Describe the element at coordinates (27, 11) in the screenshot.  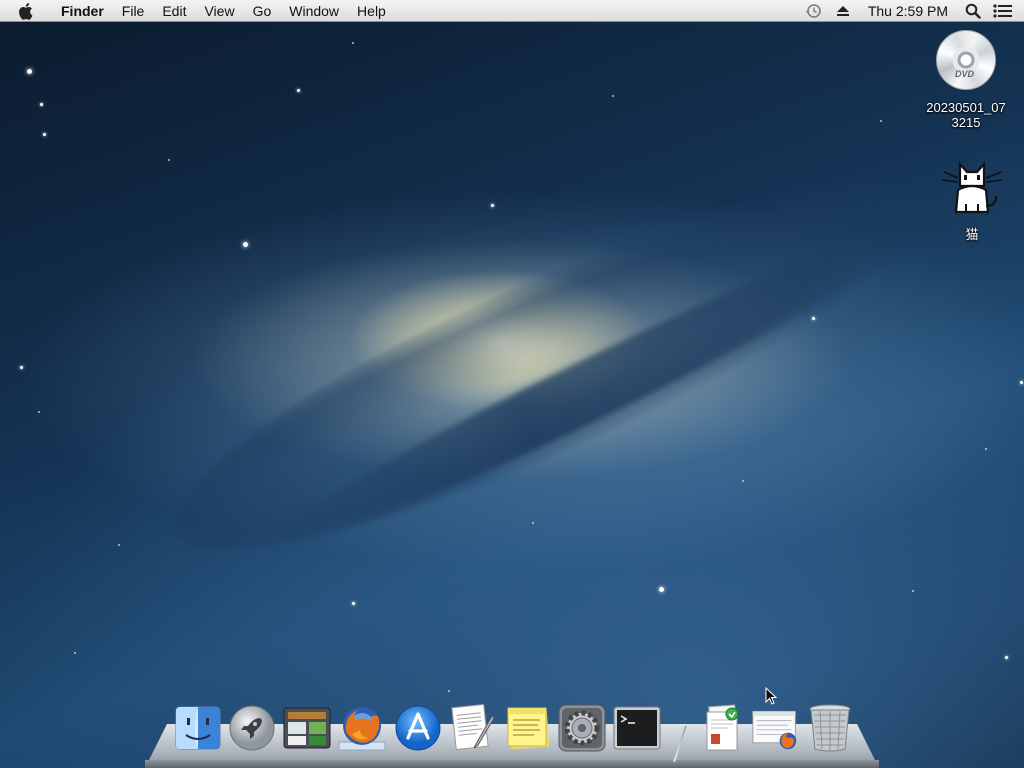
I see `apple-menu-icon` at that location.